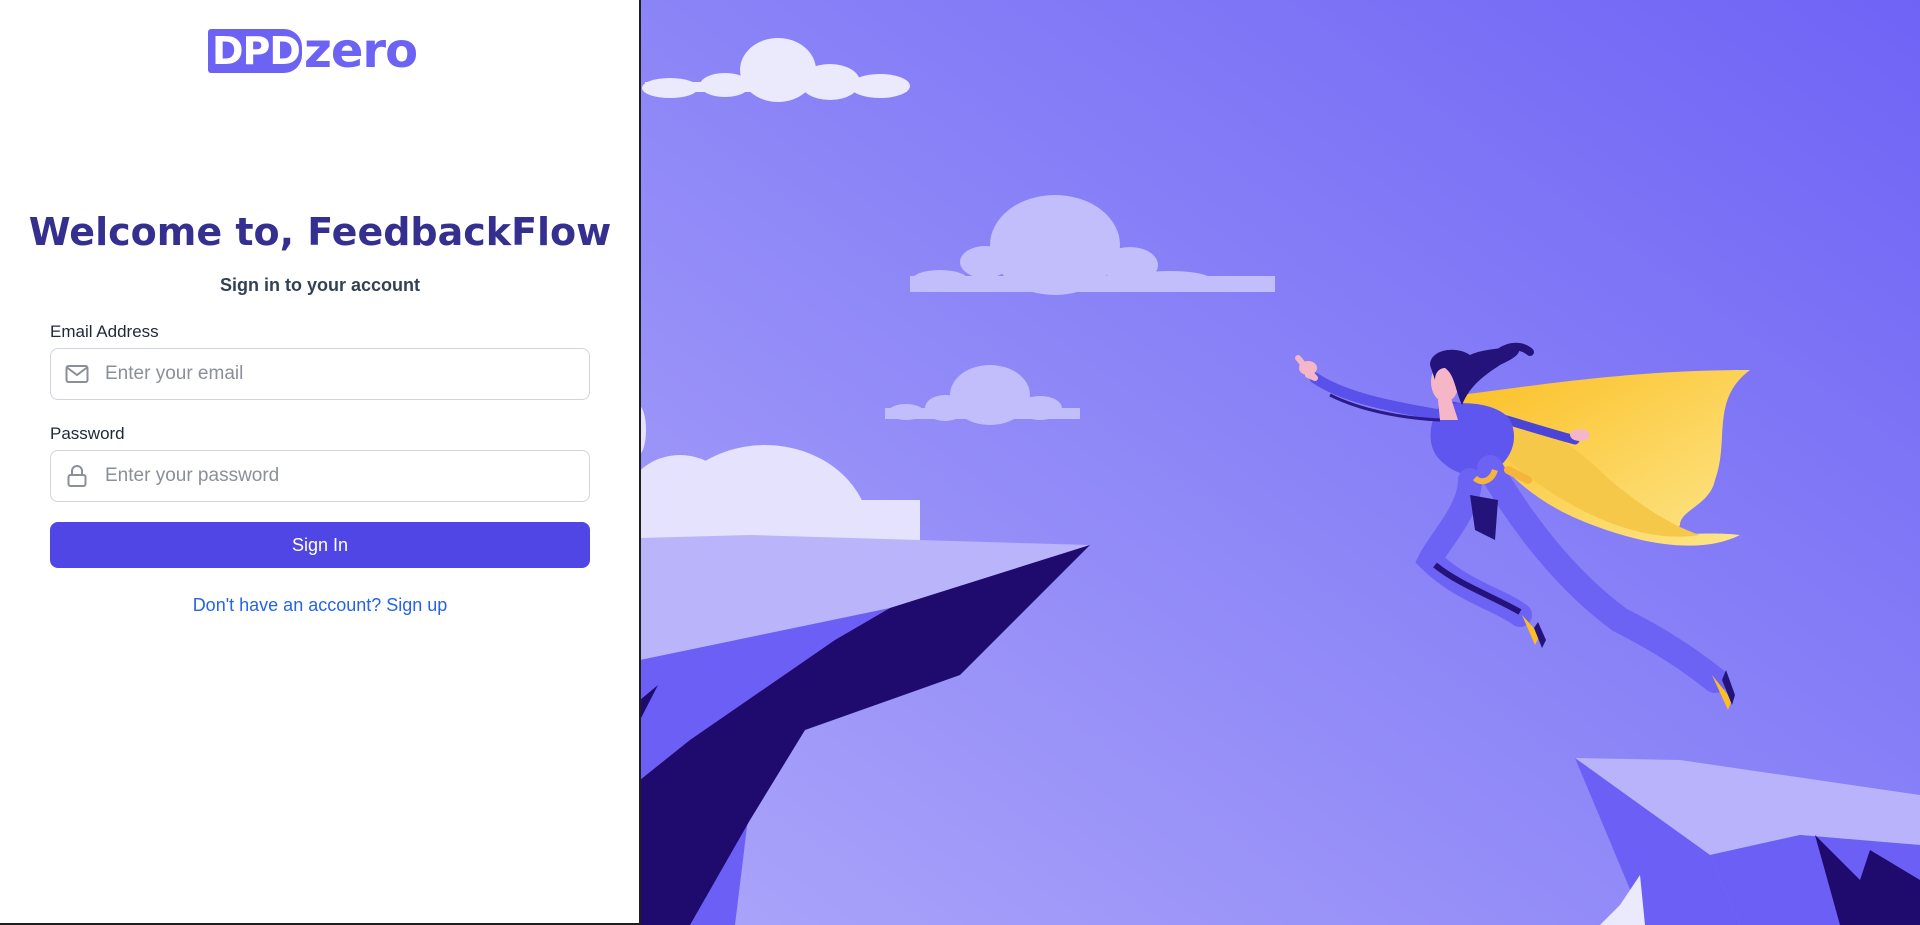 The image size is (1920, 925). I want to click on password-field, so click(320, 476).